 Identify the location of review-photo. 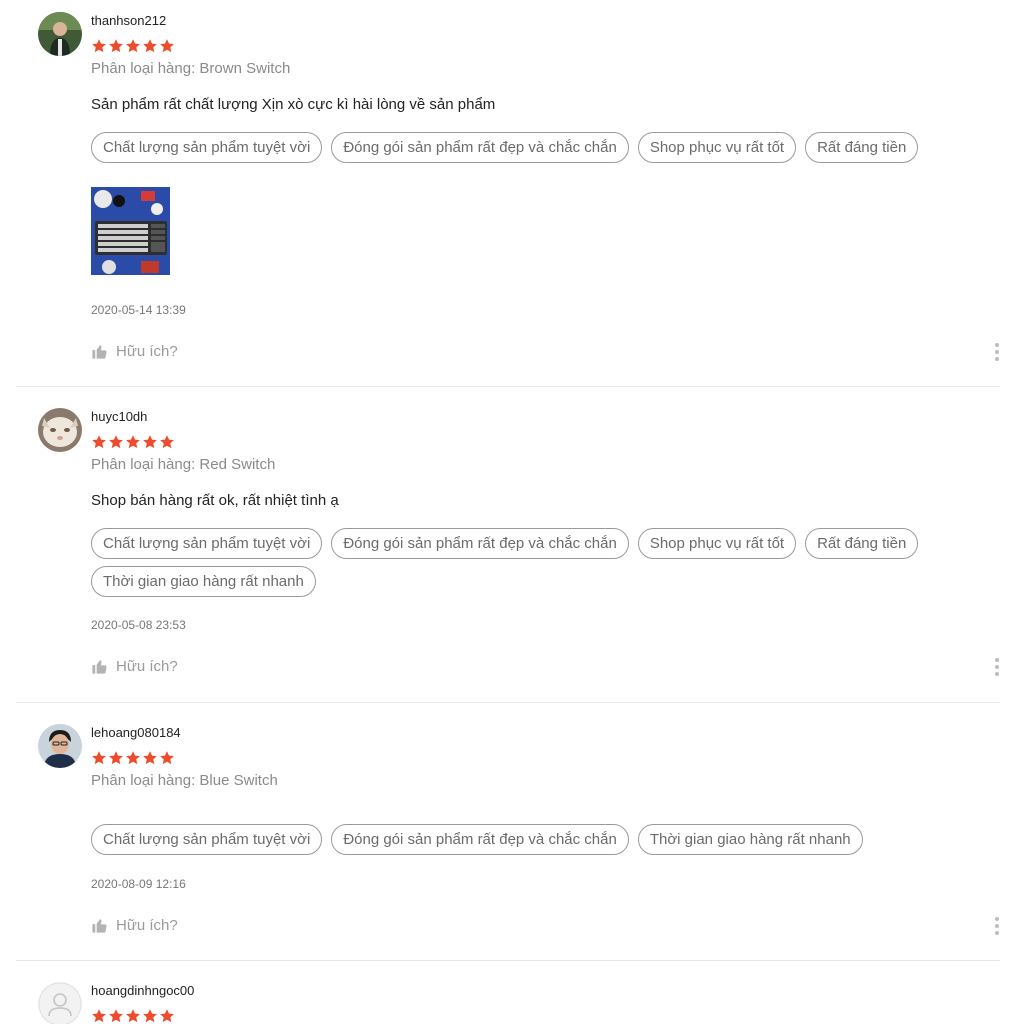
(130, 231).